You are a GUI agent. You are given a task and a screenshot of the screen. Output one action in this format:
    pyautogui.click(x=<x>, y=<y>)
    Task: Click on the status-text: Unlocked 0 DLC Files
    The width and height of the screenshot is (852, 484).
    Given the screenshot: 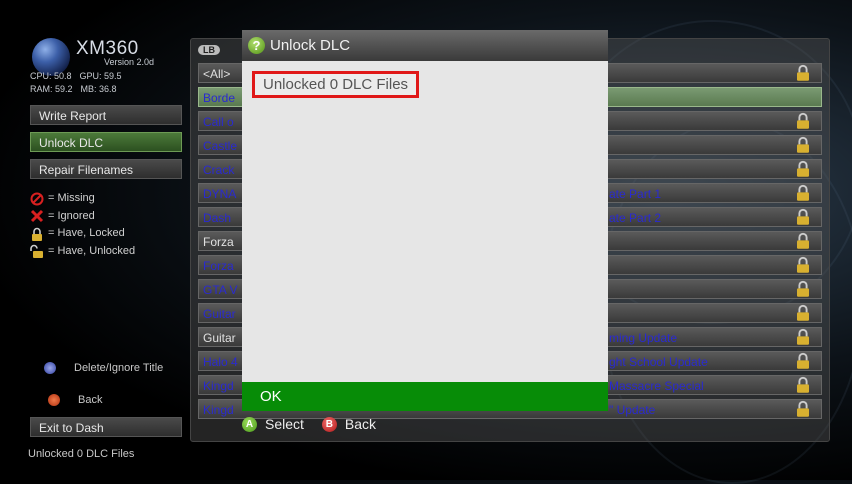 What is the action you would take?
    pyautogui.click(x=81, y=454)
    